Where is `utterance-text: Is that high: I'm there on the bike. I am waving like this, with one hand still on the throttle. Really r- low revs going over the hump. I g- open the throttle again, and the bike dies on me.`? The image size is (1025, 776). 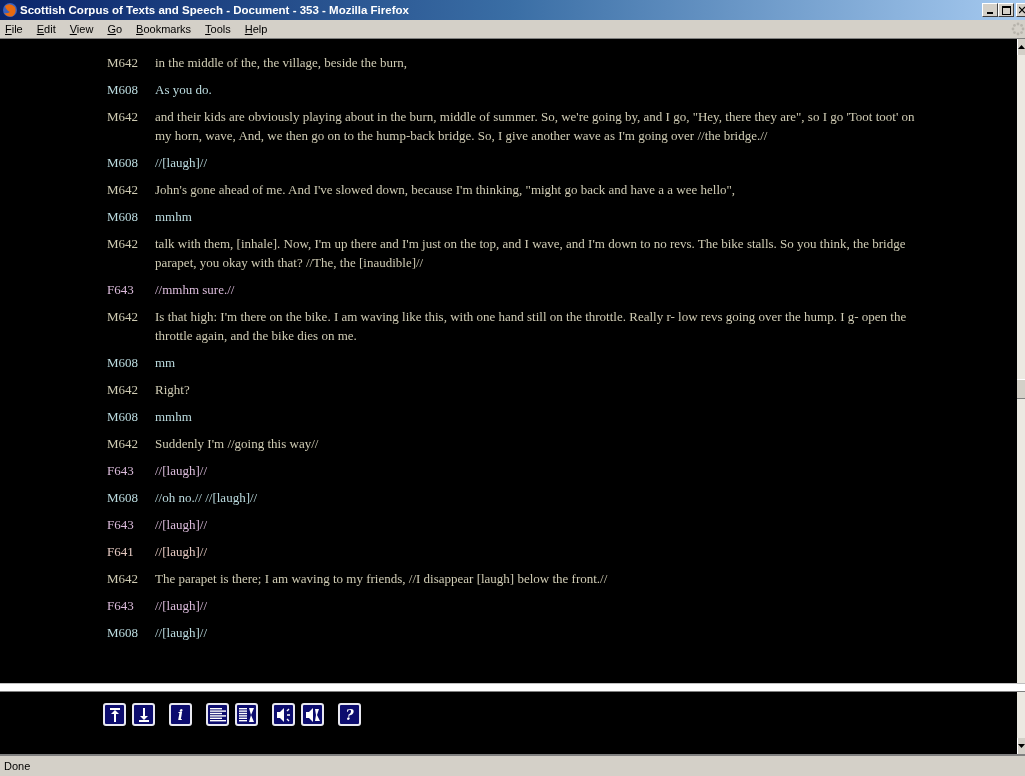 utterance-text: Is that high: I'm there on the bike. I am waving like this, with one hand still on the throttle. Really r- low revs going over the hump. I g- open the throttle again, and the bike dies on me. is located at coordinates (531, 326).